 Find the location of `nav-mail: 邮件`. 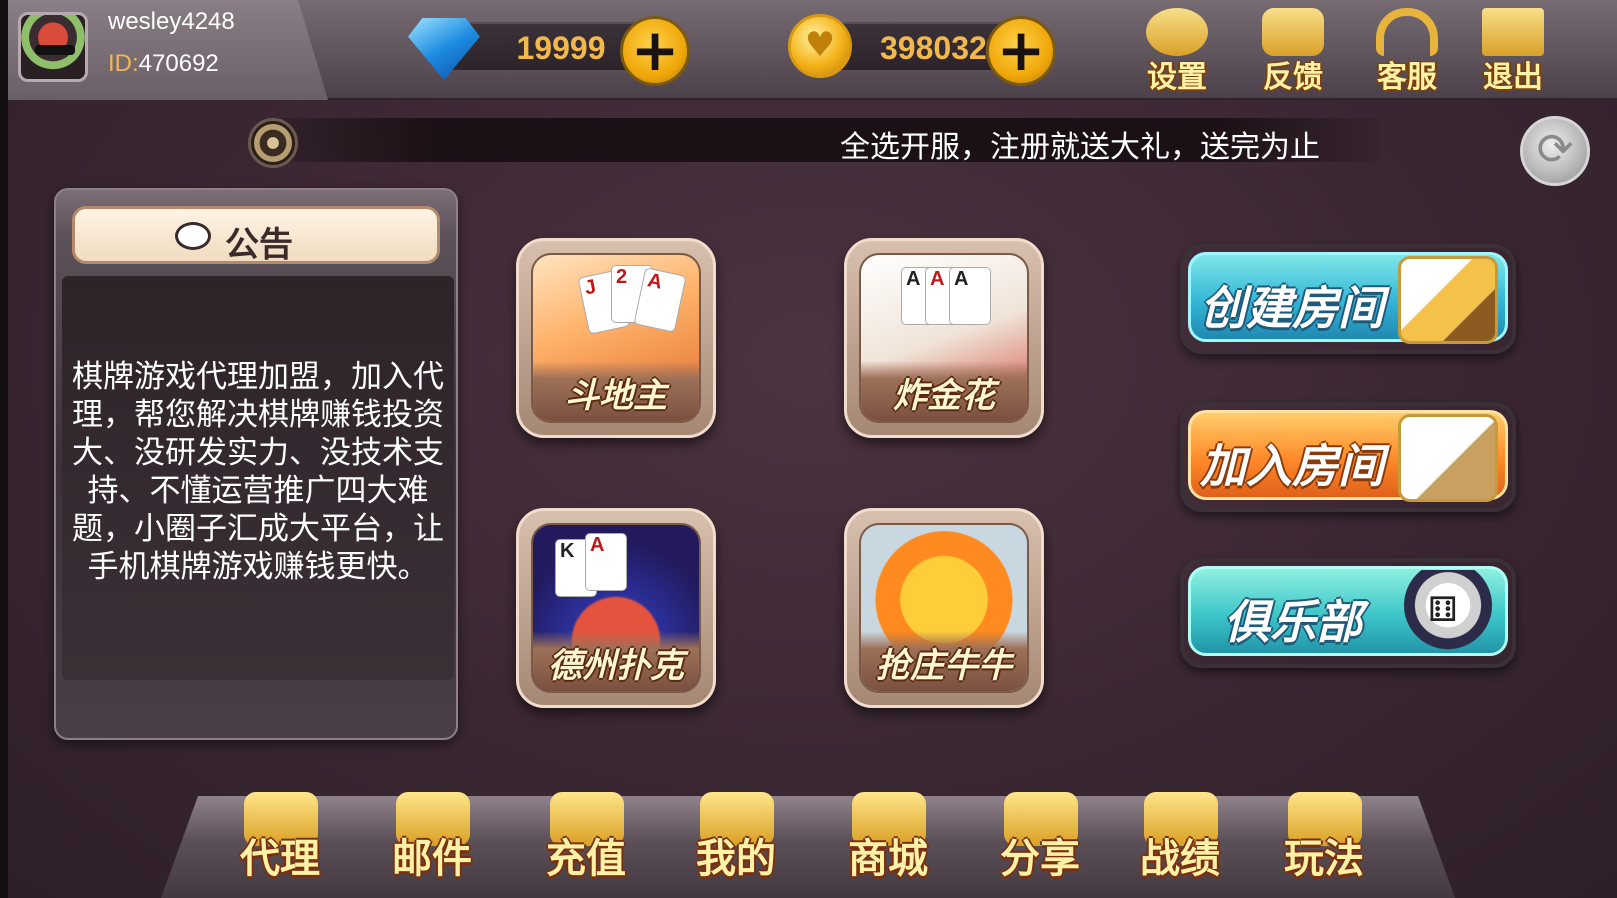

nav-mail: 邮件 is located at coordinates (432, 839).